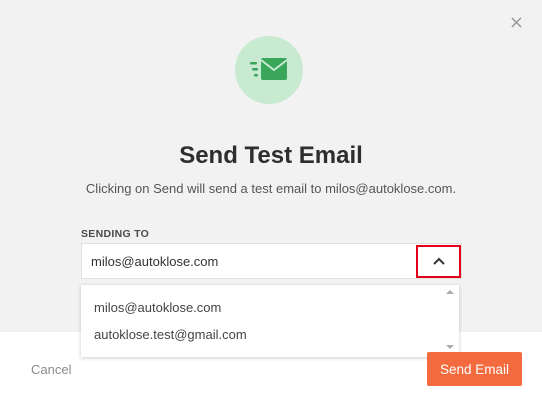 The height and width of the screenshot is (405, 542). What do you see at coordinates (271, 261) in the screenshot?
I see `sending-to-select: milos@autoklose.com` at bounding box center [271, 261].